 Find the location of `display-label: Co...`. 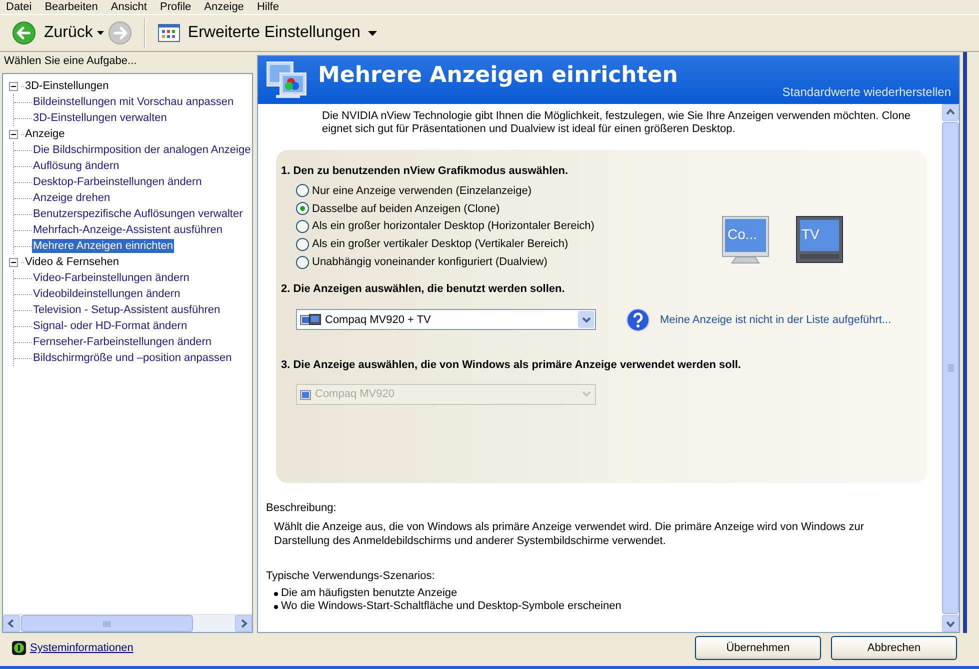

display-label: Co... is located at coordinates (742, 234).